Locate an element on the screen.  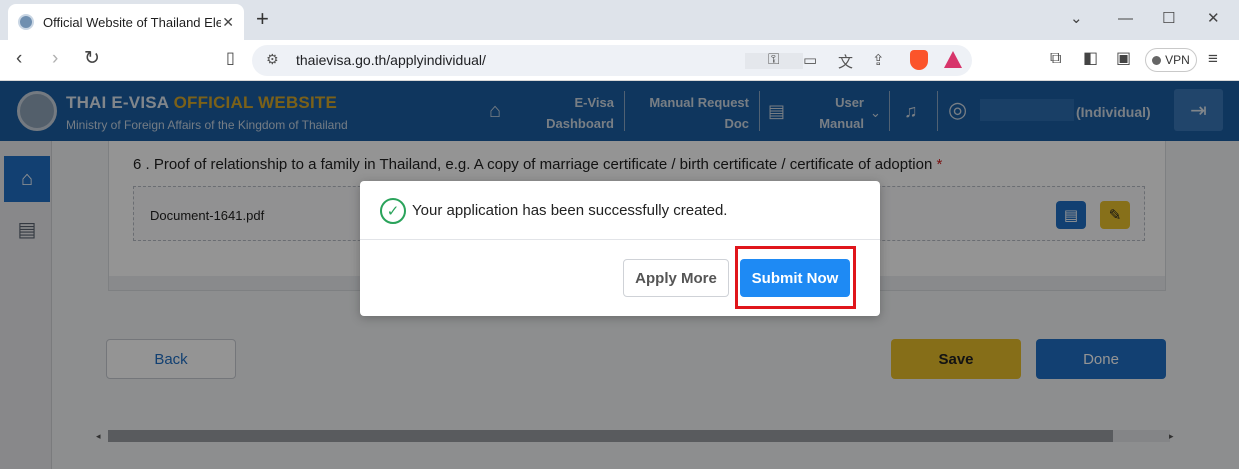
brave-rewards-icon is located at coordinates (953, 59).